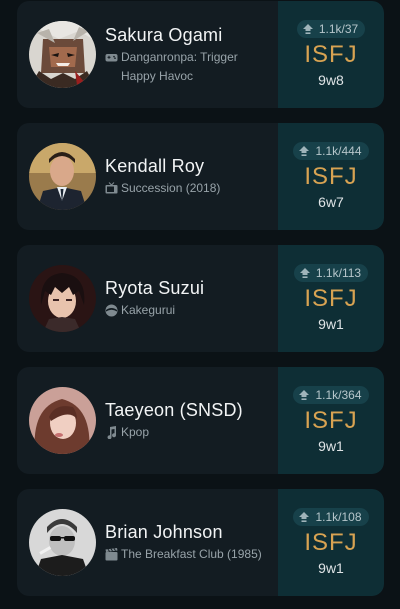 The image size is (400, 609). I want to click on profile-info-area: Kendall Roy Succession (2018), so click(147, 176).